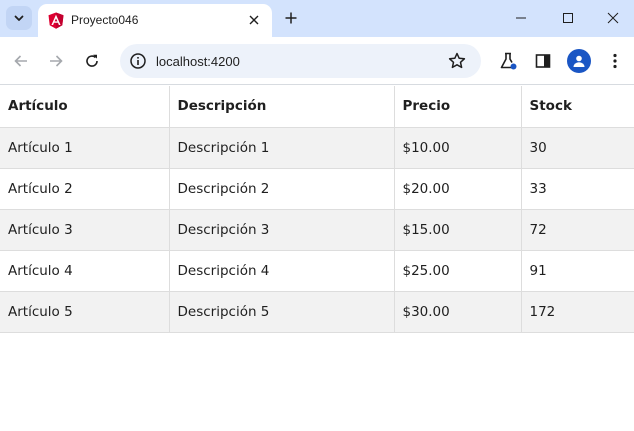 Image resolution: width=634 pixels, height=431 pixels. I want to click on browser-toolbar: localhost:4200, so click(317, 61).